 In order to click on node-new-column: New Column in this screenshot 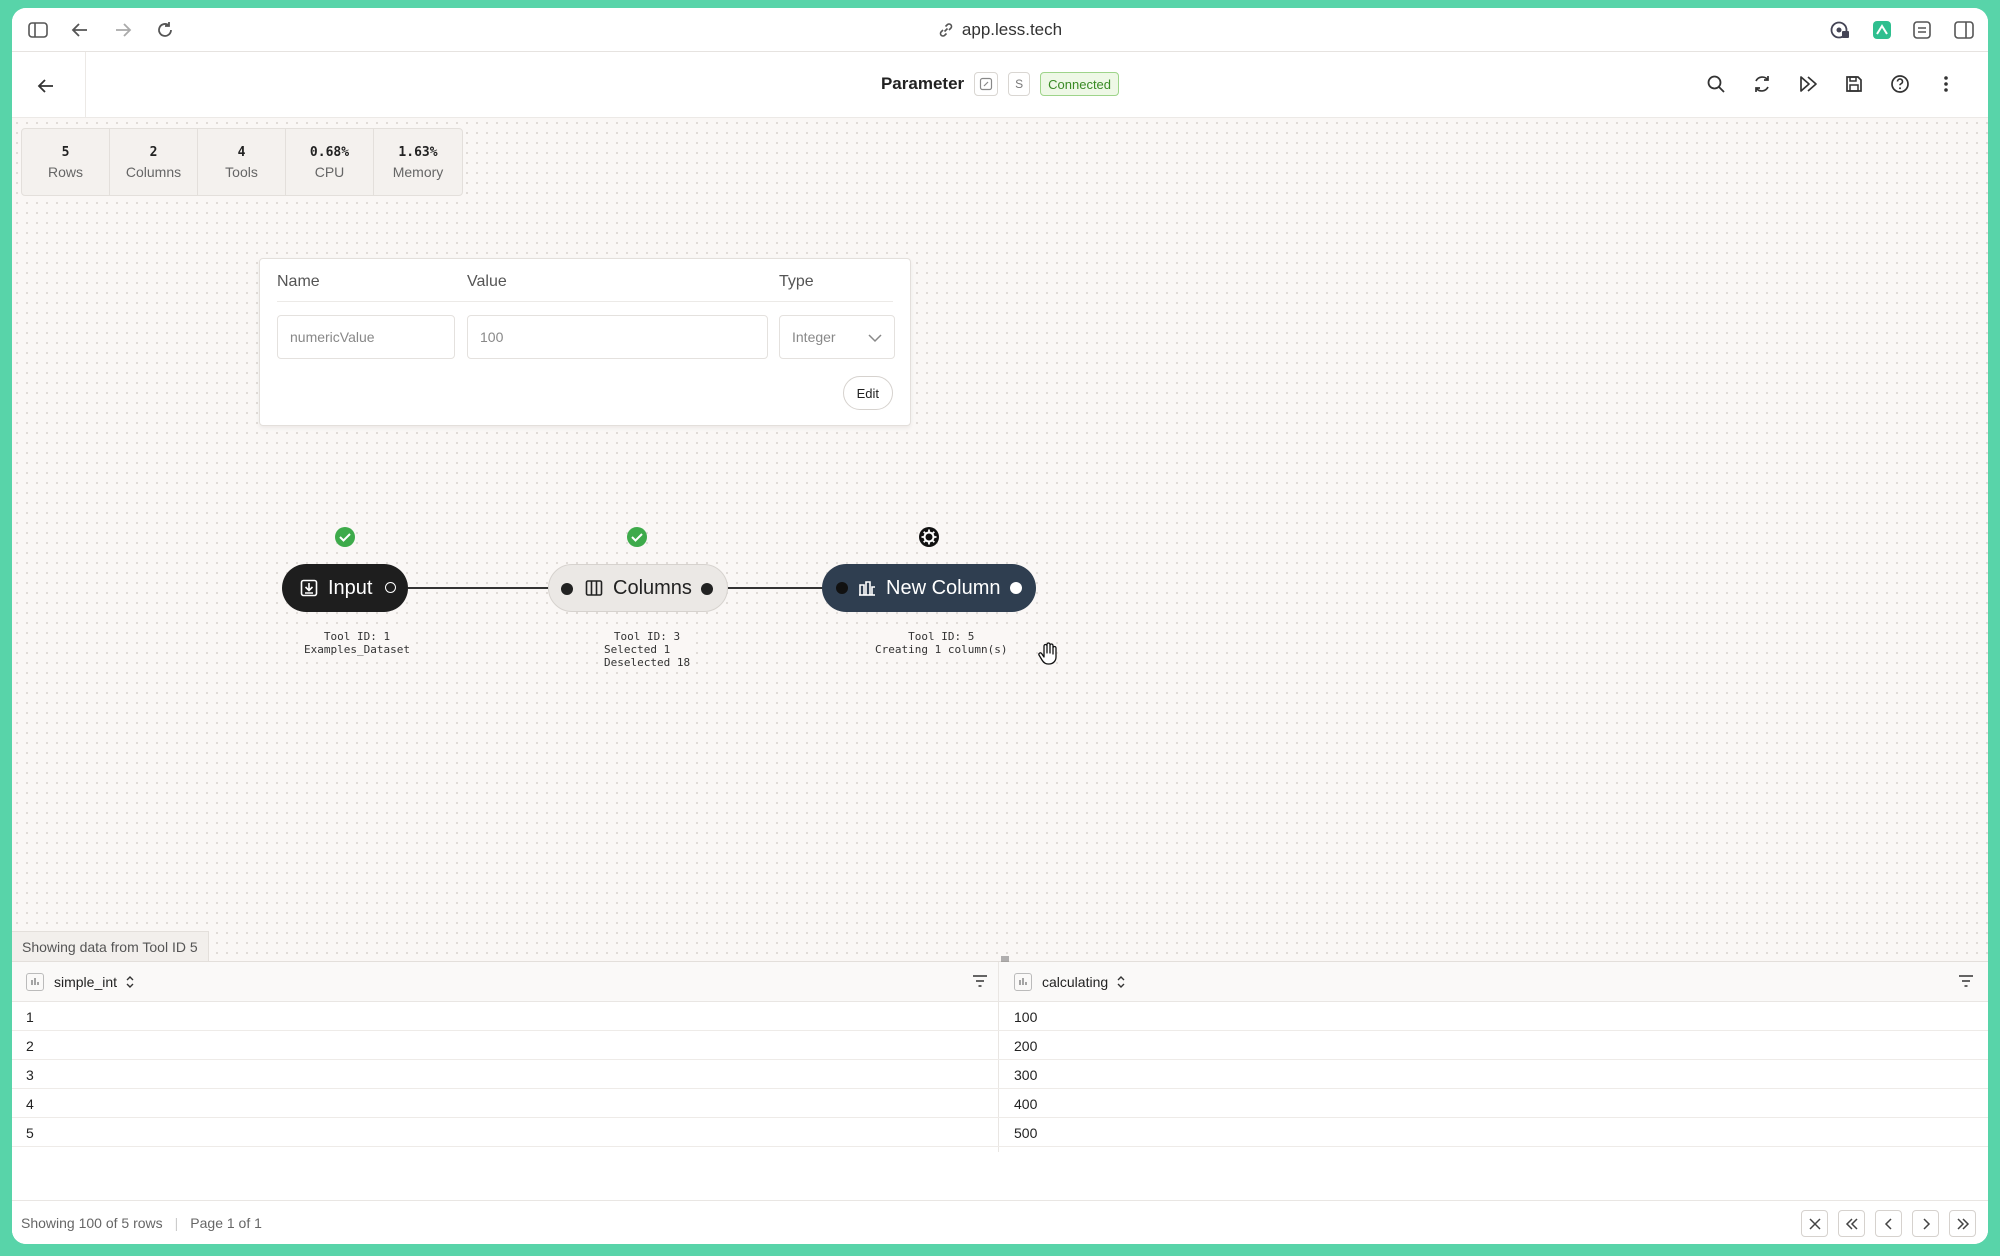, I will do `click(929, 588)`.